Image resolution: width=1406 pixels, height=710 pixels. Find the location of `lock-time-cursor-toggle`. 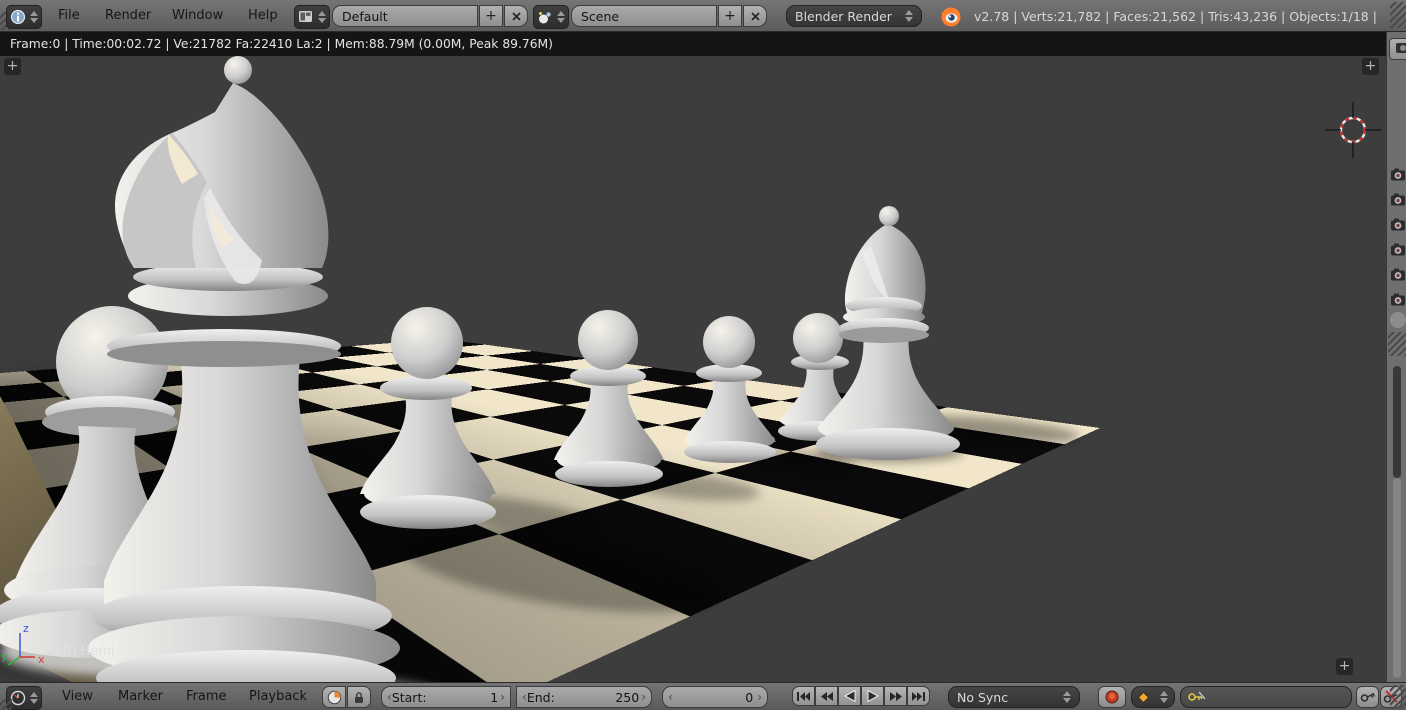

lock-time-cursor-toggle is located at coordinates (359, 697).